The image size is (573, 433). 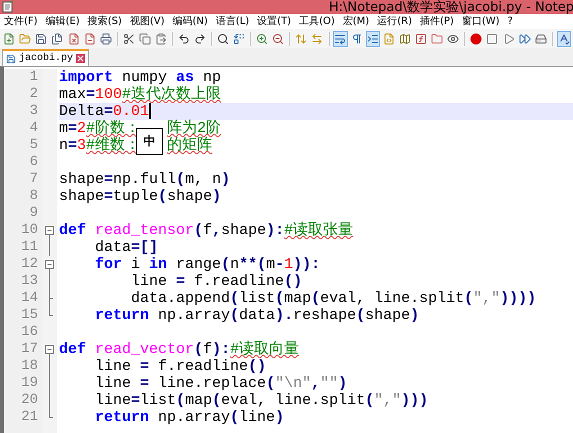 I want to click on paste-icon, so click(x=161, y=38).